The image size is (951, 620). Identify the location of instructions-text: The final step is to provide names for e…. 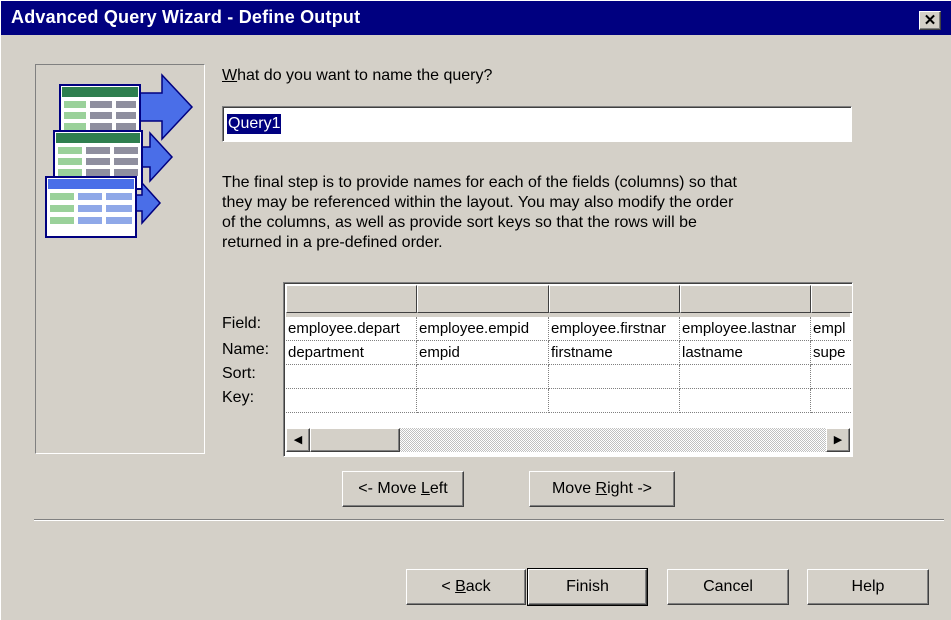
(479, 212).